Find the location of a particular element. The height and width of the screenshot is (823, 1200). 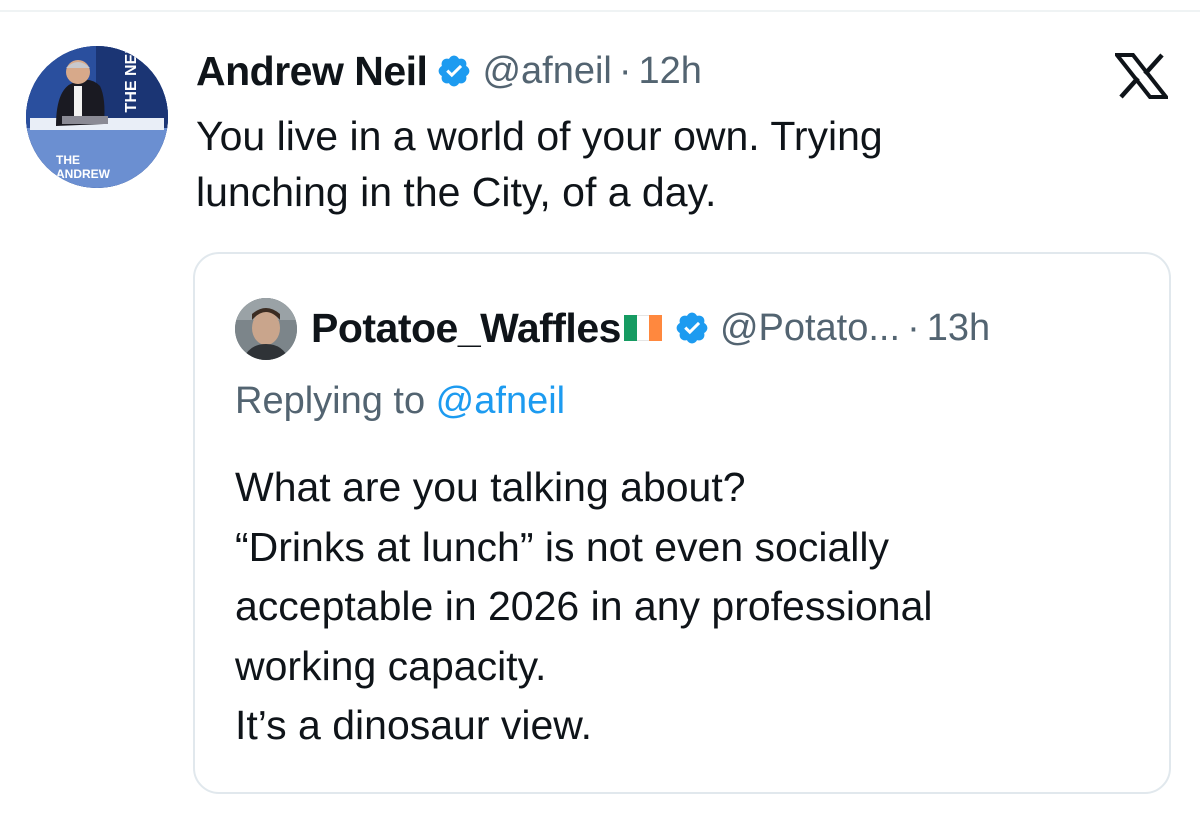

top-divider is located at coordinates (600, 11).